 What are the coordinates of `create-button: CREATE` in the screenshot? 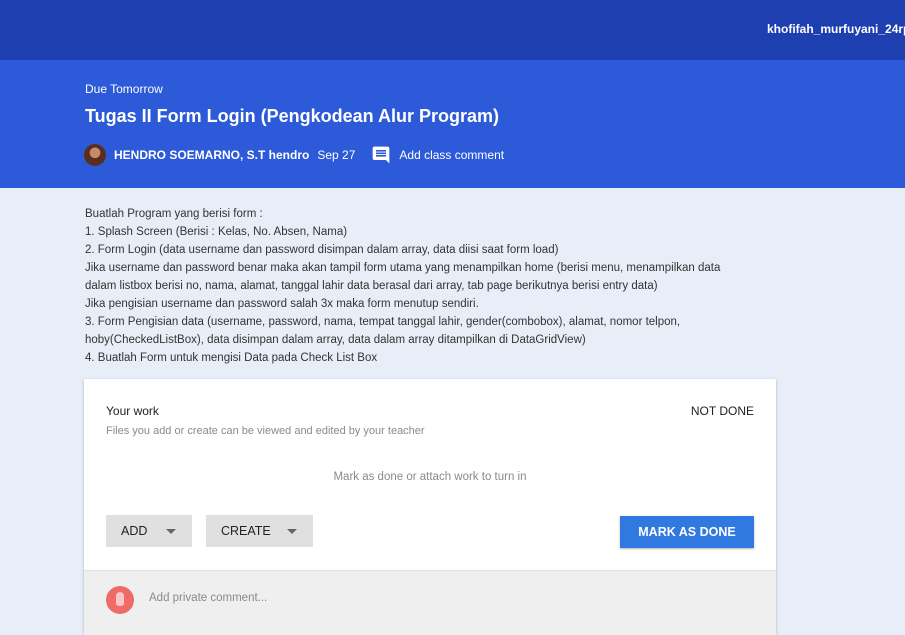 It's located at (259, 531).